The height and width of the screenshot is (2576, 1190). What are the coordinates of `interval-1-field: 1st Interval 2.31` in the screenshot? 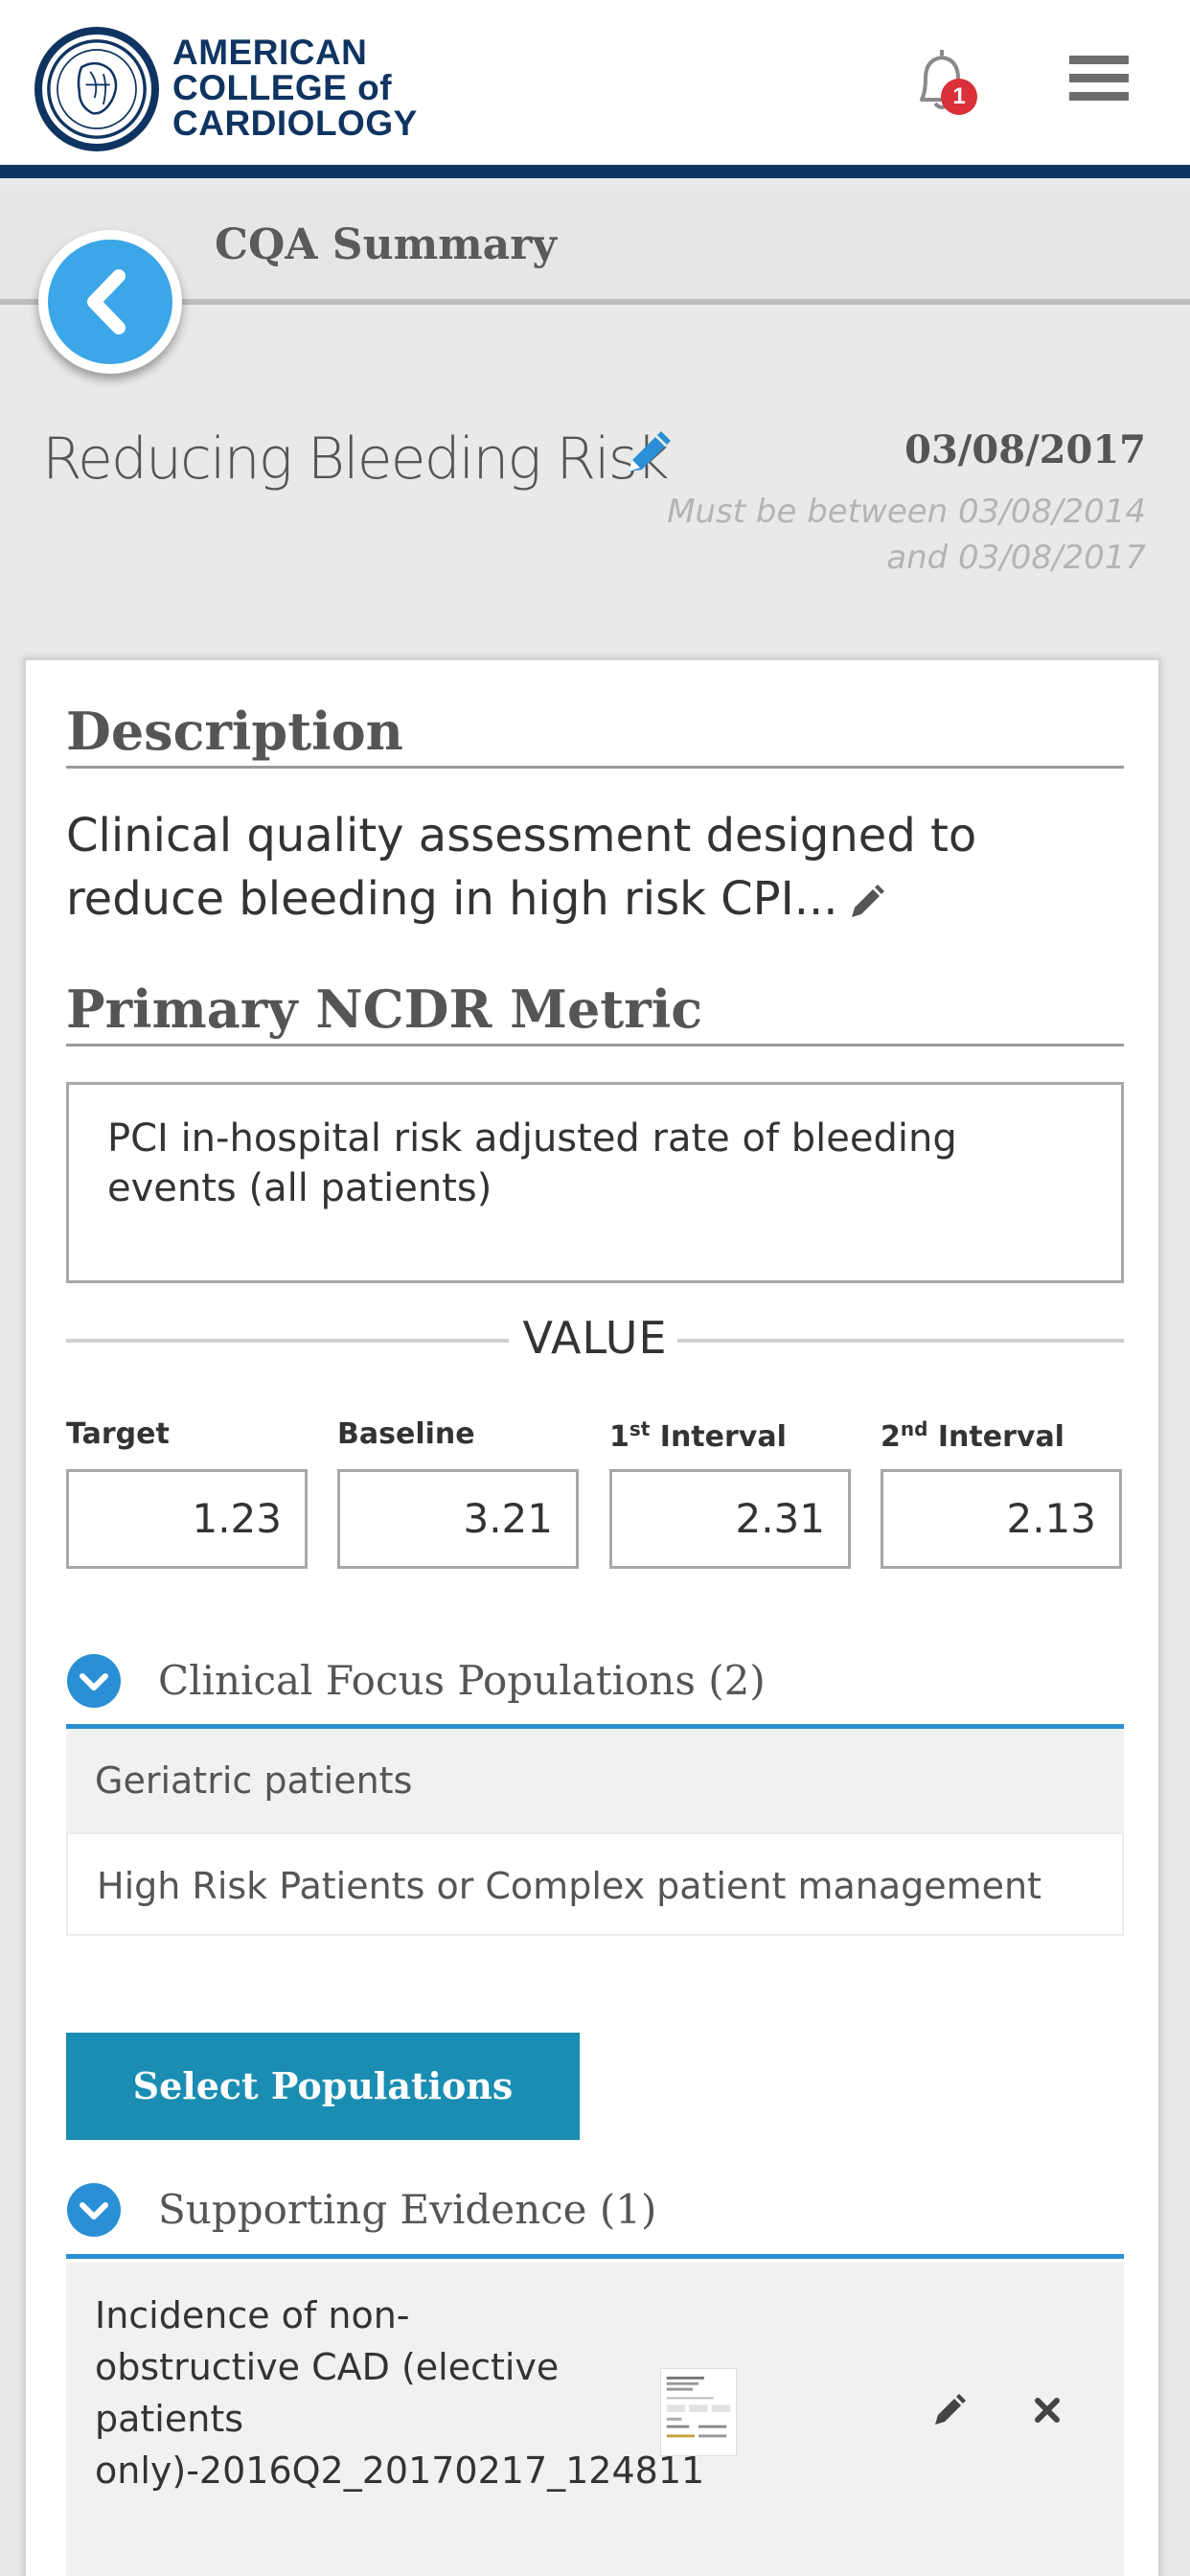 It's located at (730, 1493).